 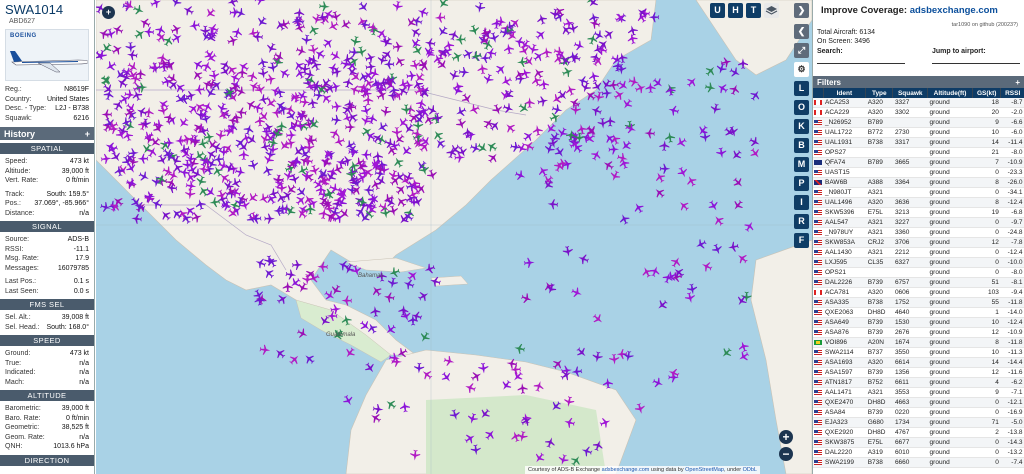 I want to click on toggle-k-button: K, so click(x=801, y=126).